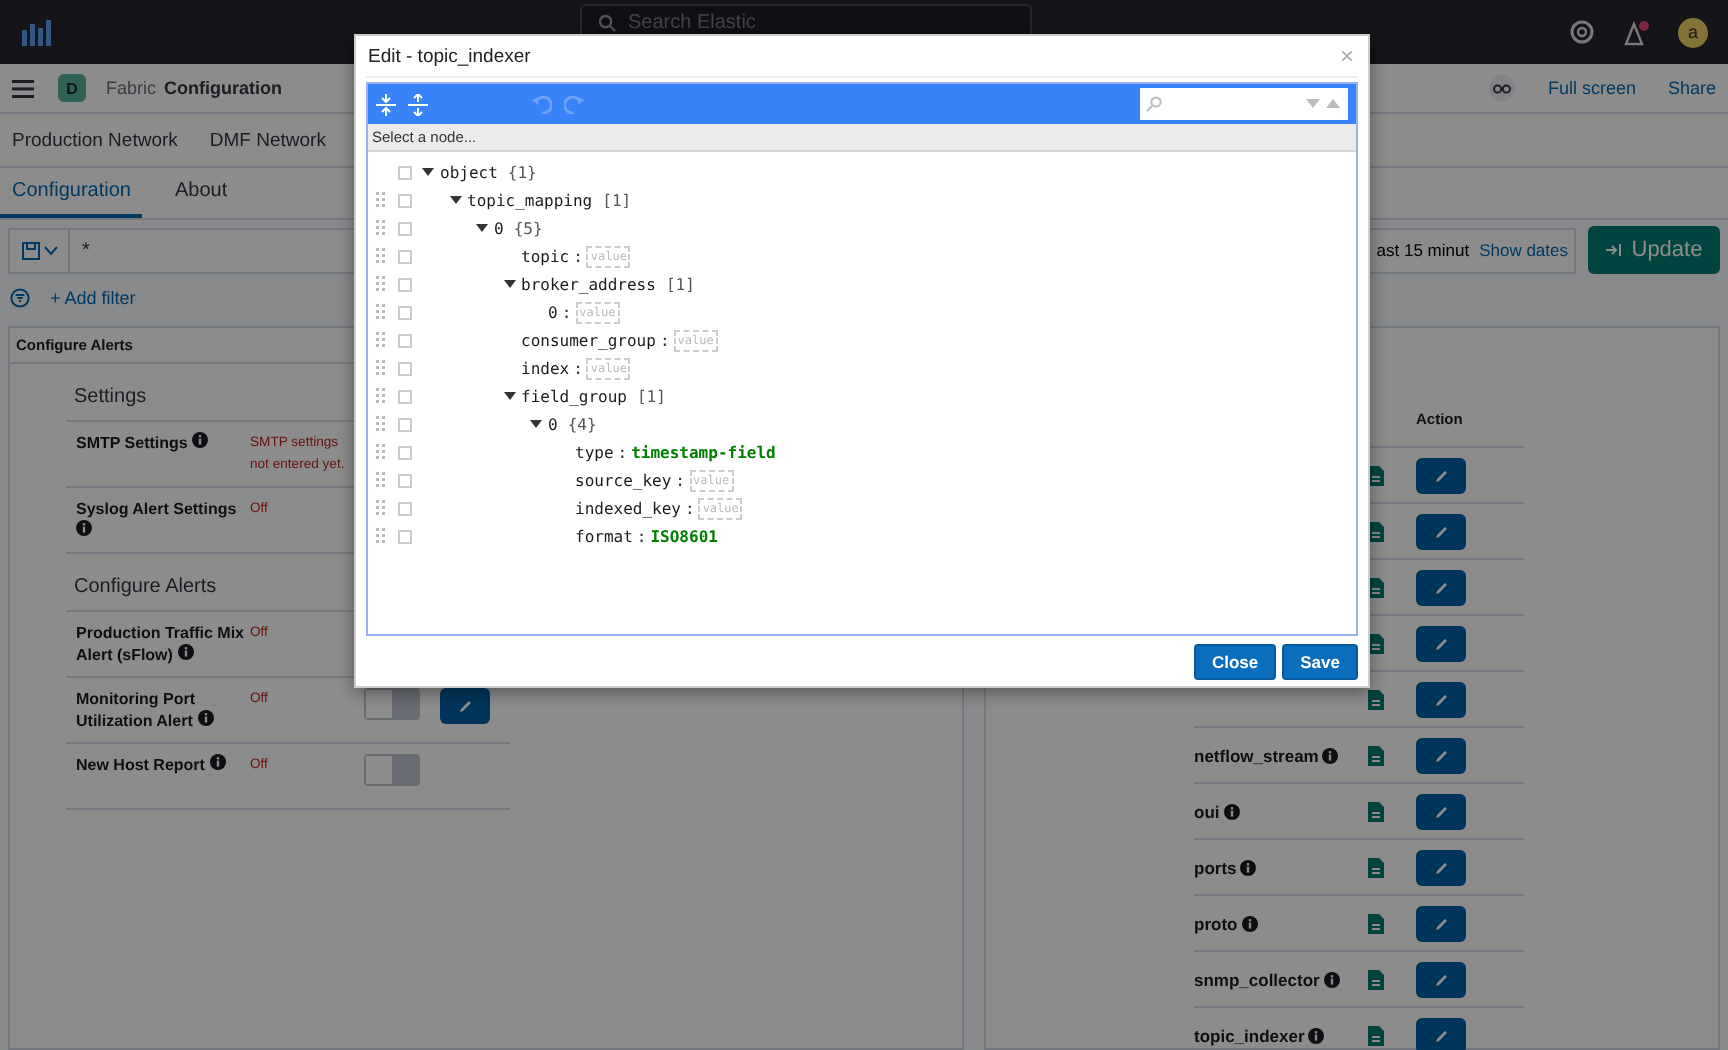 The height and width of the screenshot is (1050, 1728). I want to click on logo-icon, so click(36, 32).